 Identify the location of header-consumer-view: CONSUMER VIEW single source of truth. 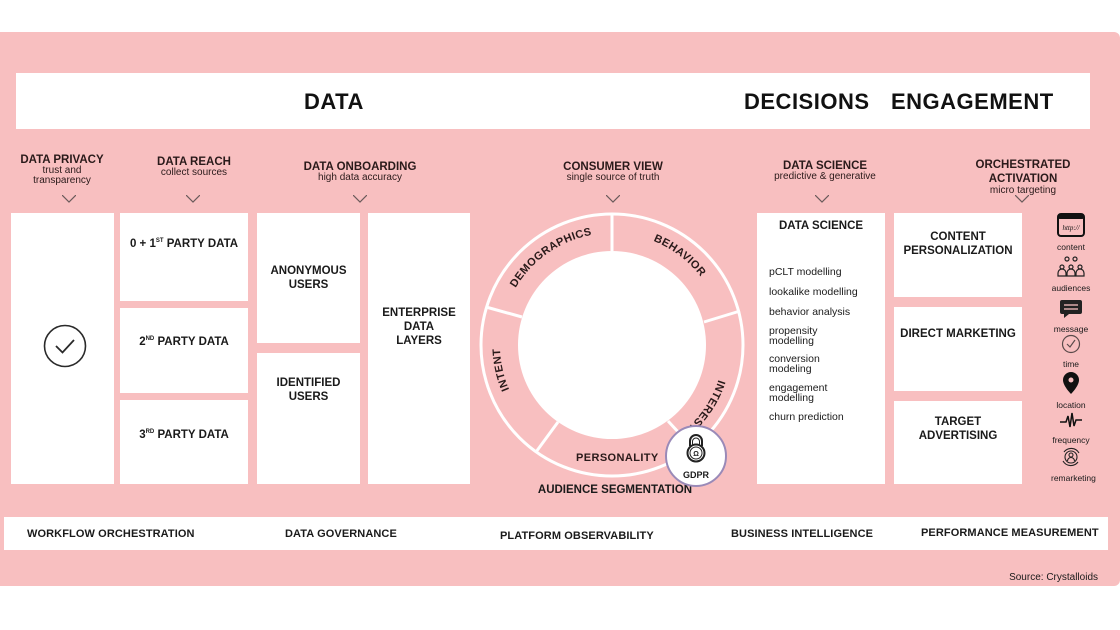
(613, 172).